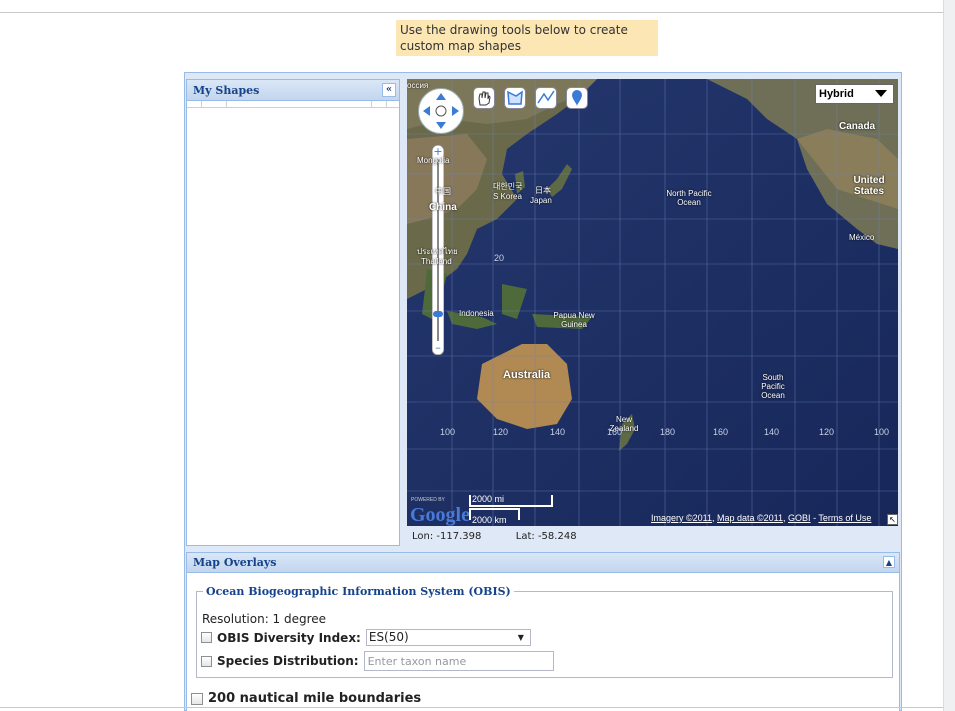 The width and height of the screenshot is (955, 711). I want to click on obis-diversity-checkbox, so click(206, 637).